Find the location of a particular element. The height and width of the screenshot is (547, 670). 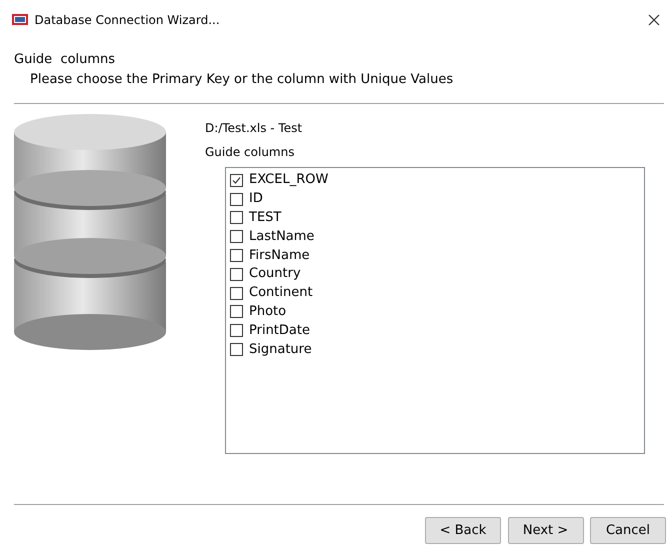

column-name: Signature is located at coordinates (280, 349).